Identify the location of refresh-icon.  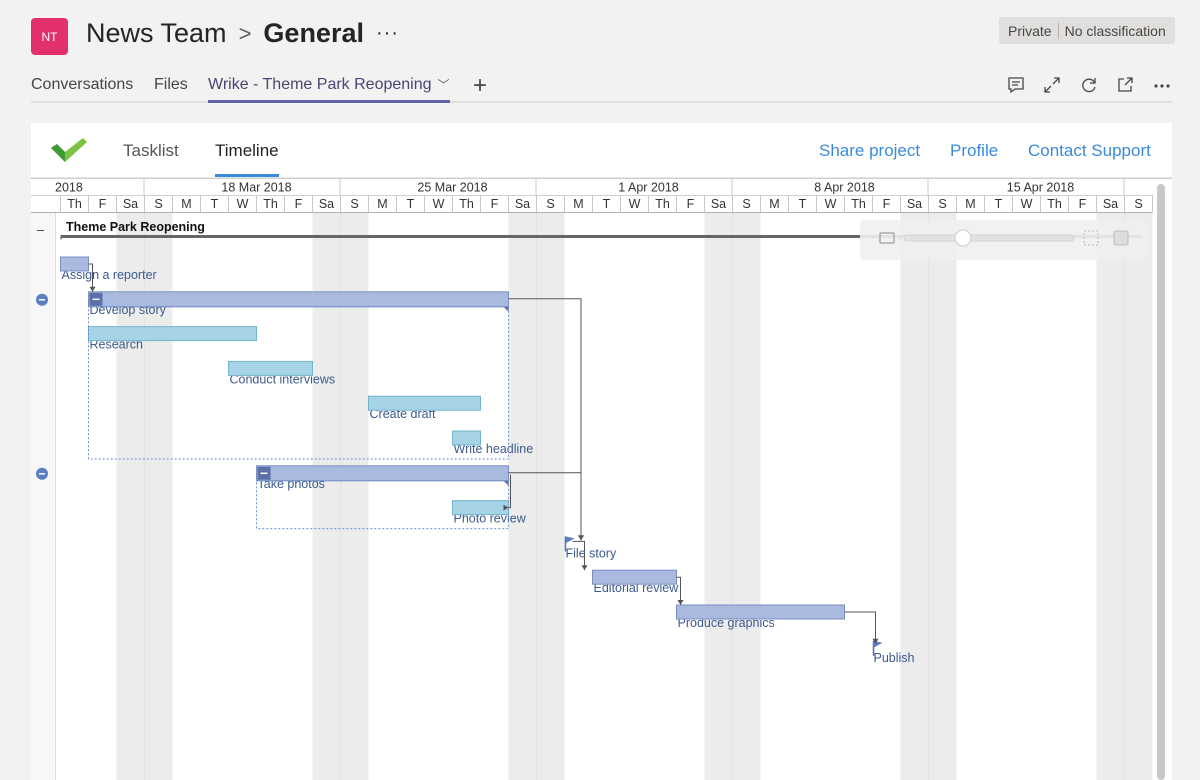
(1089, 85).